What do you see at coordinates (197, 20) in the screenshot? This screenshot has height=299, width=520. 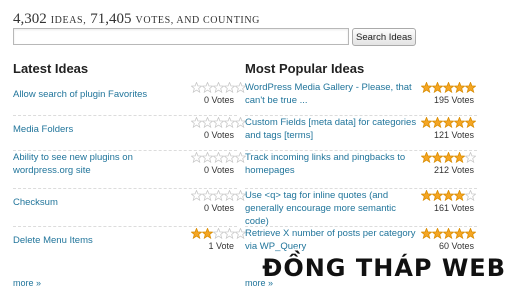 I see `votes-word: votes, and counting` at bounding box center [197, 20].